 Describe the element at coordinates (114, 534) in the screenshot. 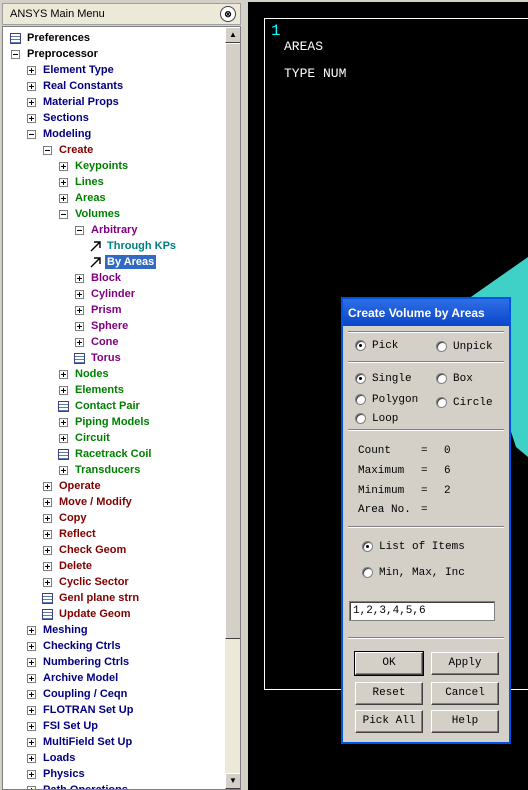

I see `menu-item: Reflect` at that location.